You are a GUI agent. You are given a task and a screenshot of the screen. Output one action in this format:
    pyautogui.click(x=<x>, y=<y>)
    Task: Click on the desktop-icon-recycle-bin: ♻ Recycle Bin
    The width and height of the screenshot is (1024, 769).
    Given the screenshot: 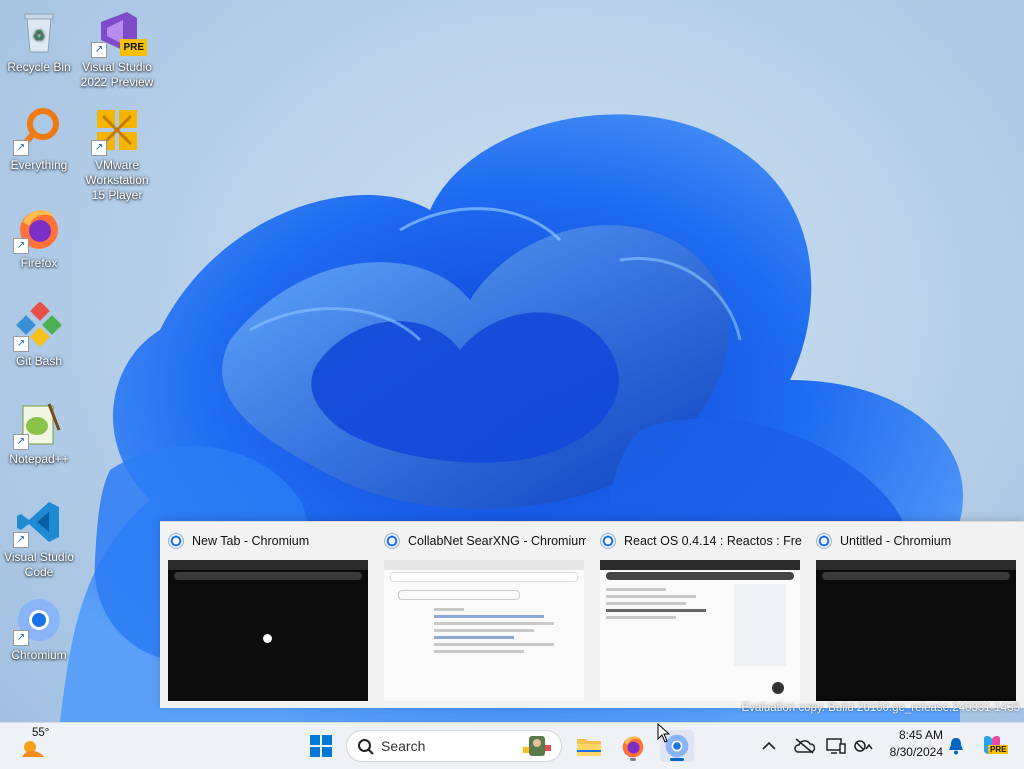 What is the action you would take?
    pyautogui.click(x=39, y=41)
    